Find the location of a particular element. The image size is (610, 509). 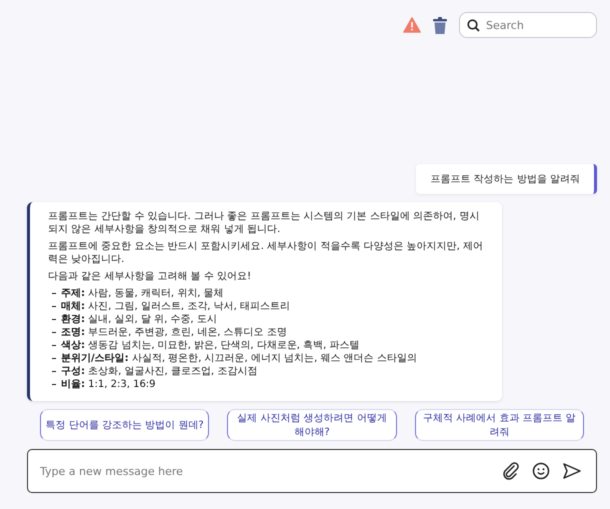

smiley-icon is located at coordinates (541, 471).